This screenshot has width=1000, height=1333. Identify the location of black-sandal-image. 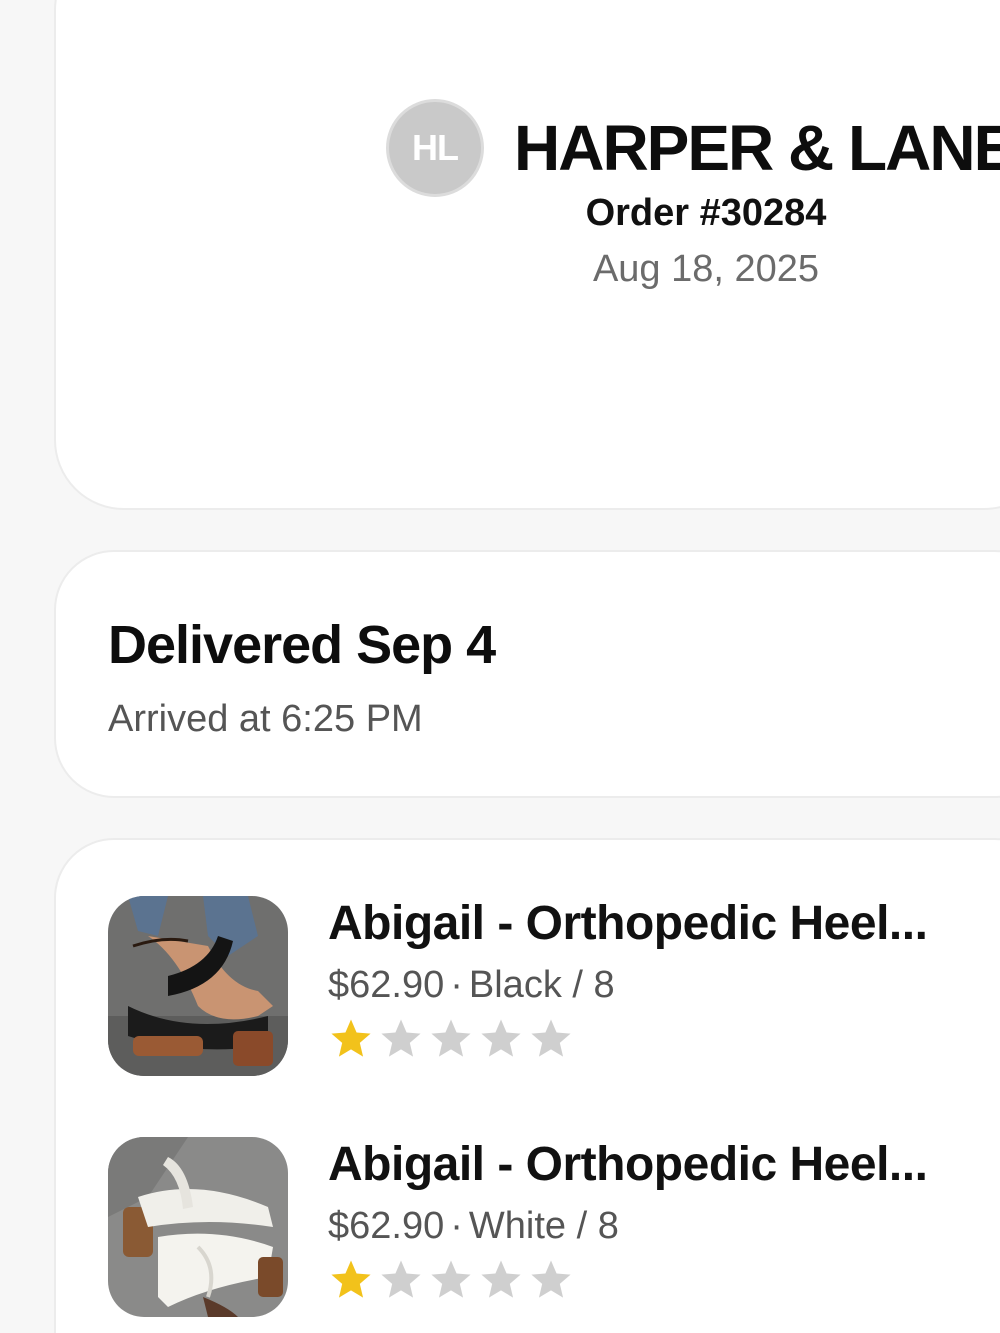
(198, 986).